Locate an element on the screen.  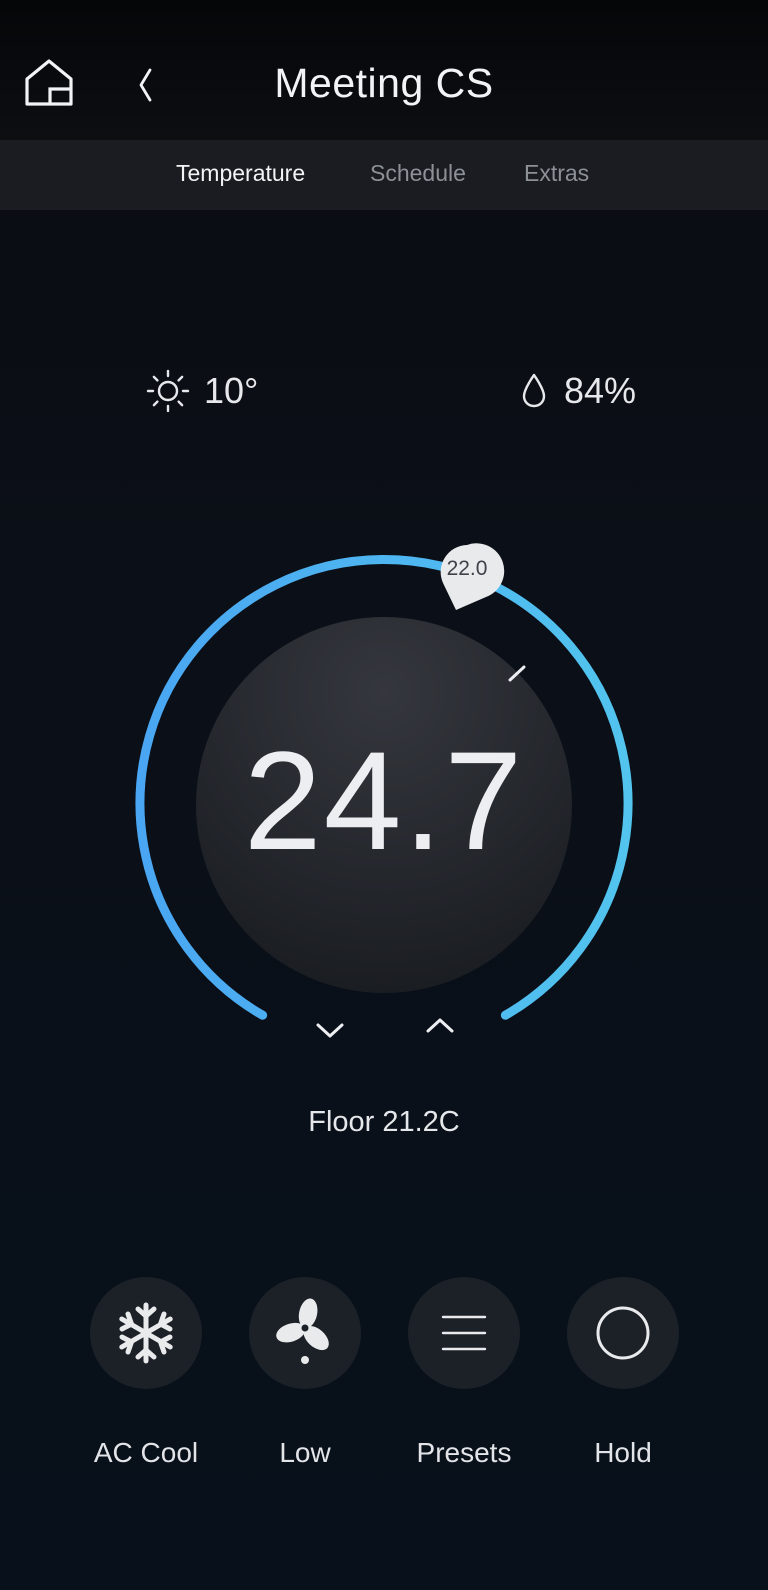
header-bar: Meeting CS is located at coordinates (384, 70).